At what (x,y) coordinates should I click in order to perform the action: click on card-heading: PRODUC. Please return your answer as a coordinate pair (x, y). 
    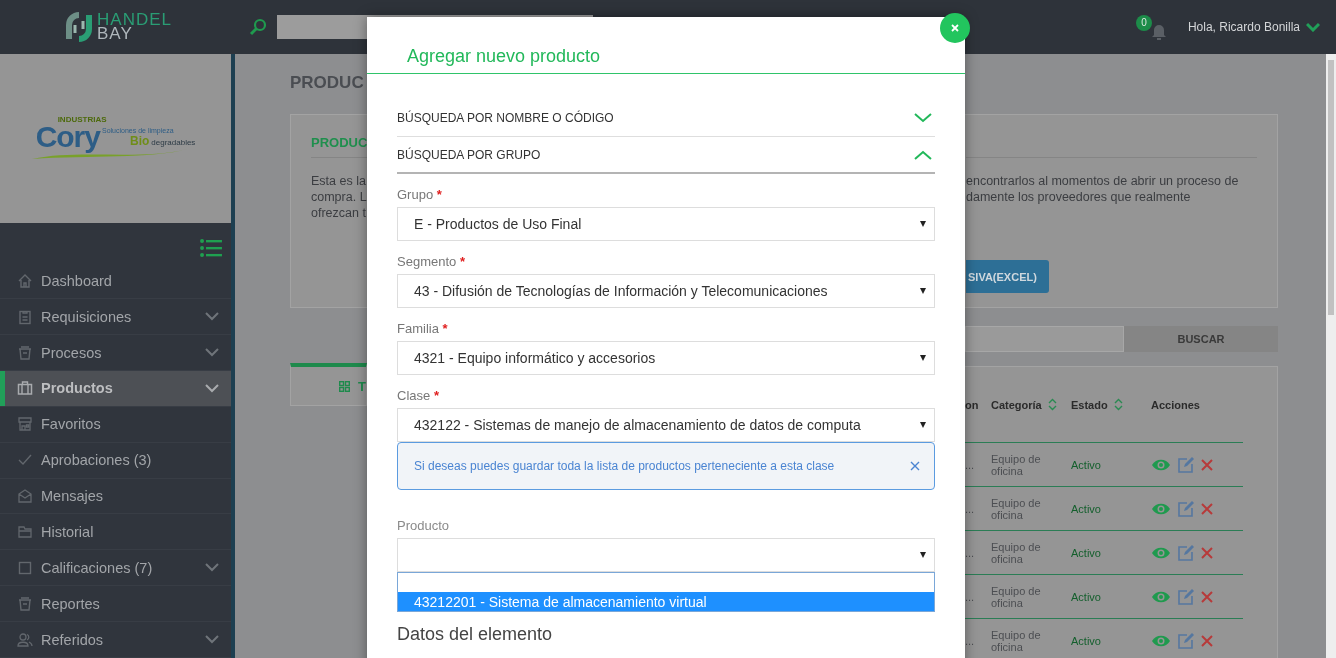
    Looking at the image, I should click on (339, 142).